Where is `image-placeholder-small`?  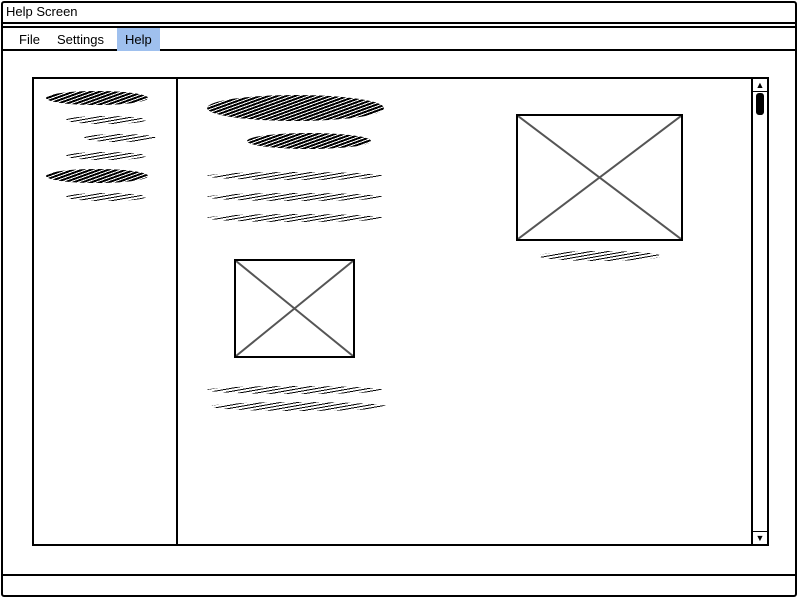
image-placeholder-small is located at coordinates (294, 308).